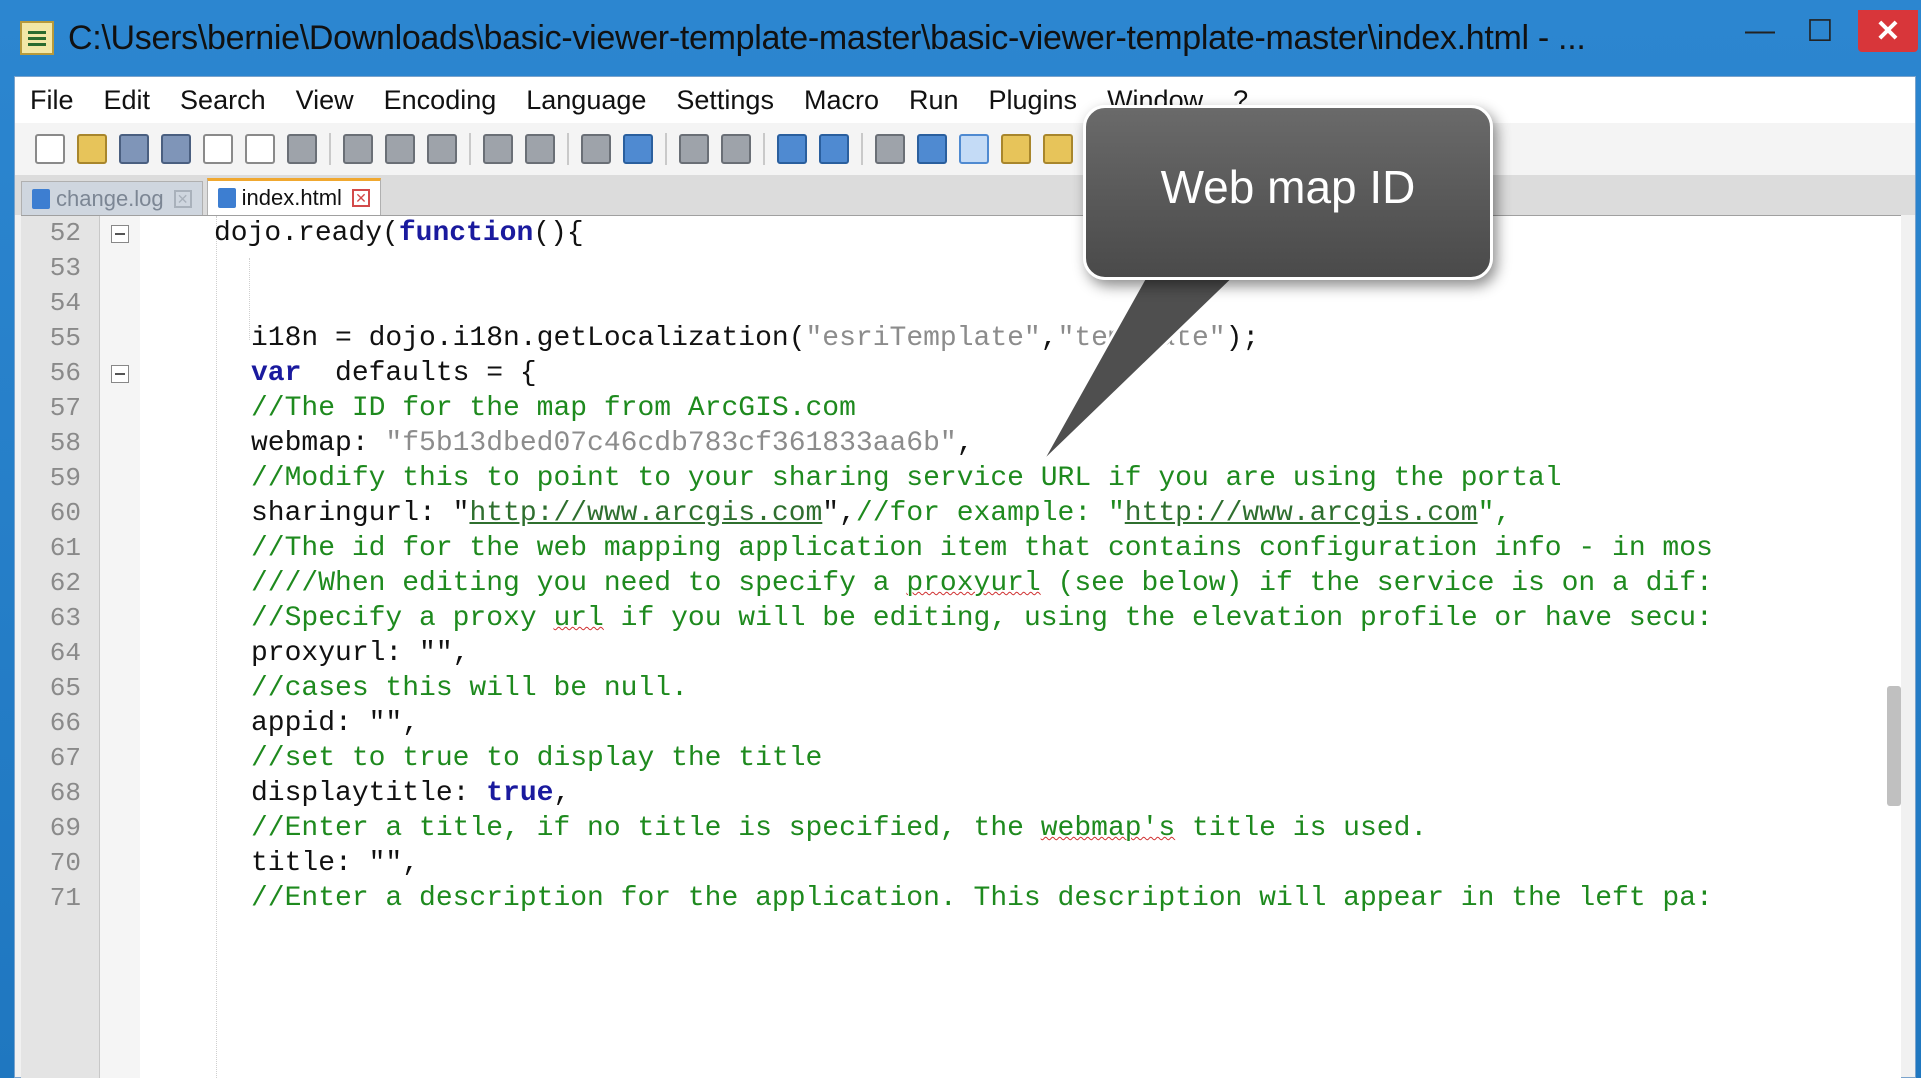 This screenshot has height=1078, width=1921. What do you see at coordinates (440, 100) in the screenshot?
I see `menu-encoding: Encoding` at bounding box center [440, 100].